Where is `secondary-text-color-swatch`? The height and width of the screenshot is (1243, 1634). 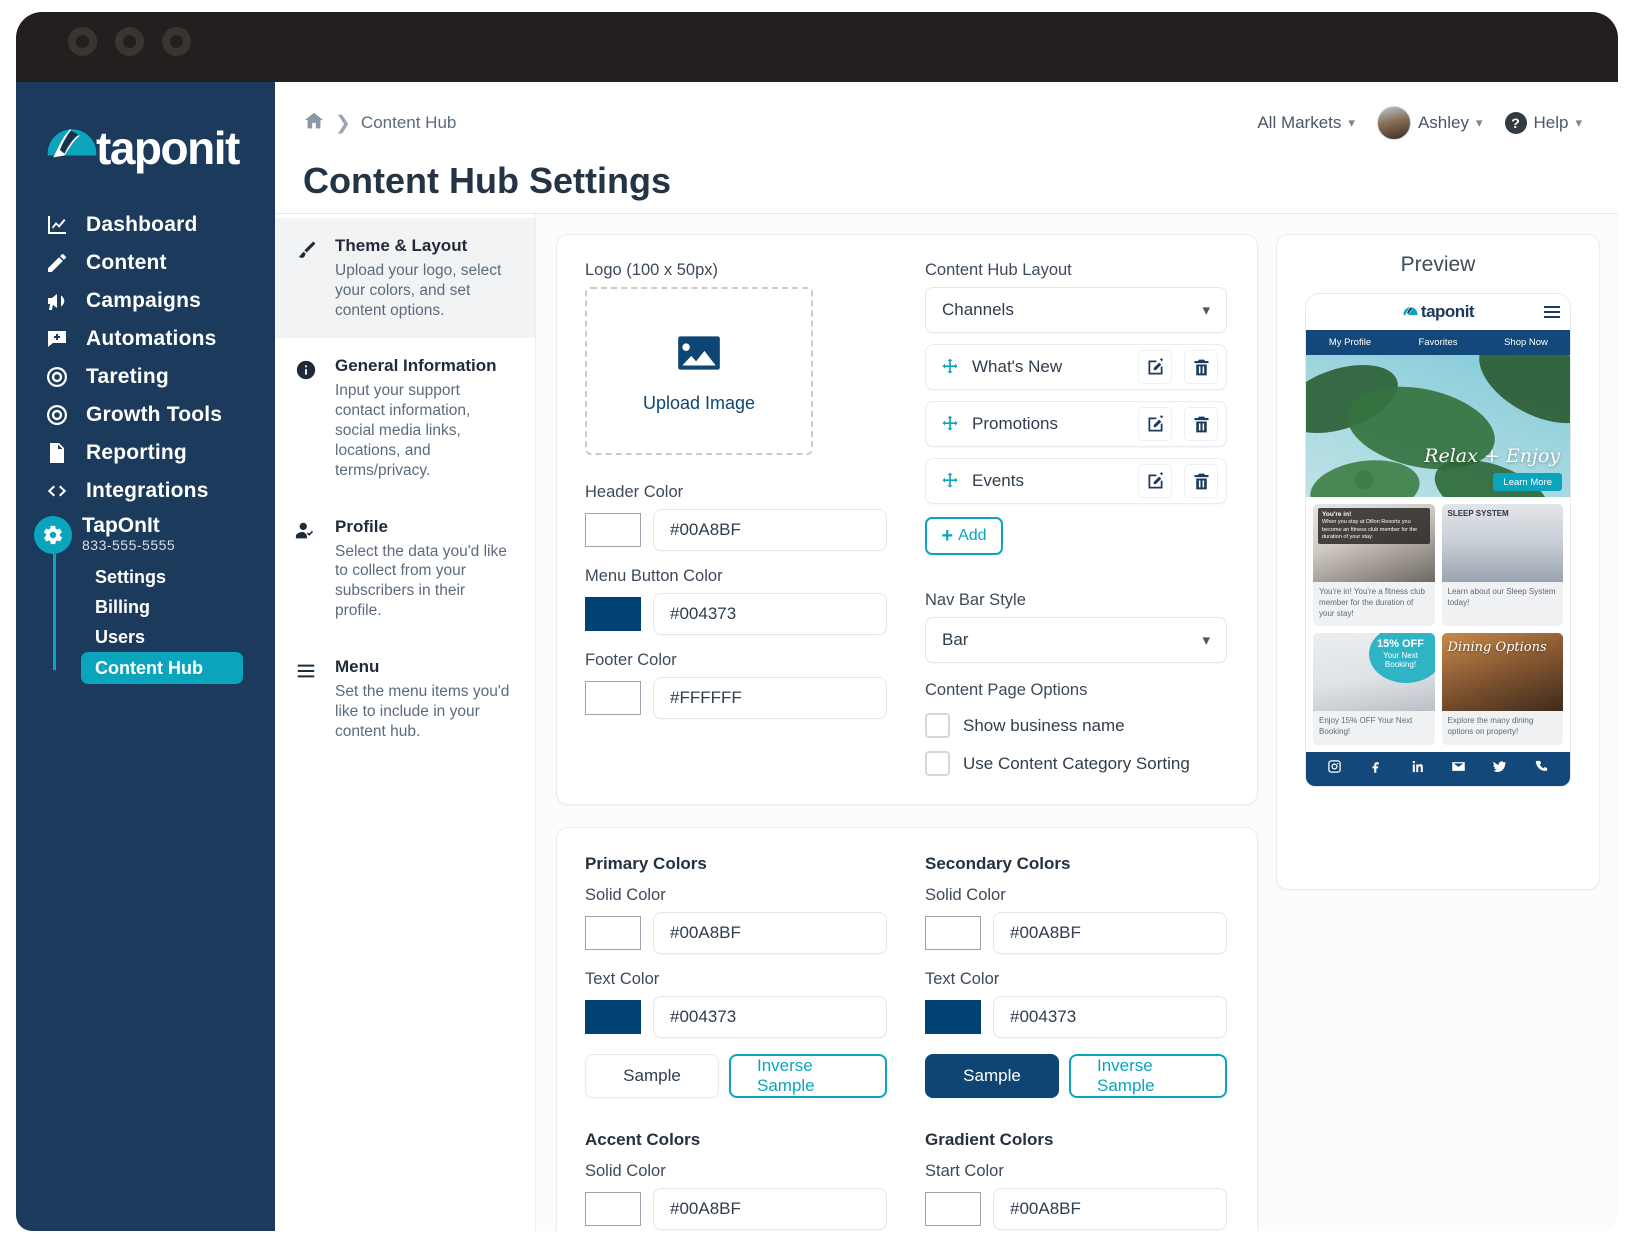 secondary-text-color-swatch is located at coordinates (953, 1017).